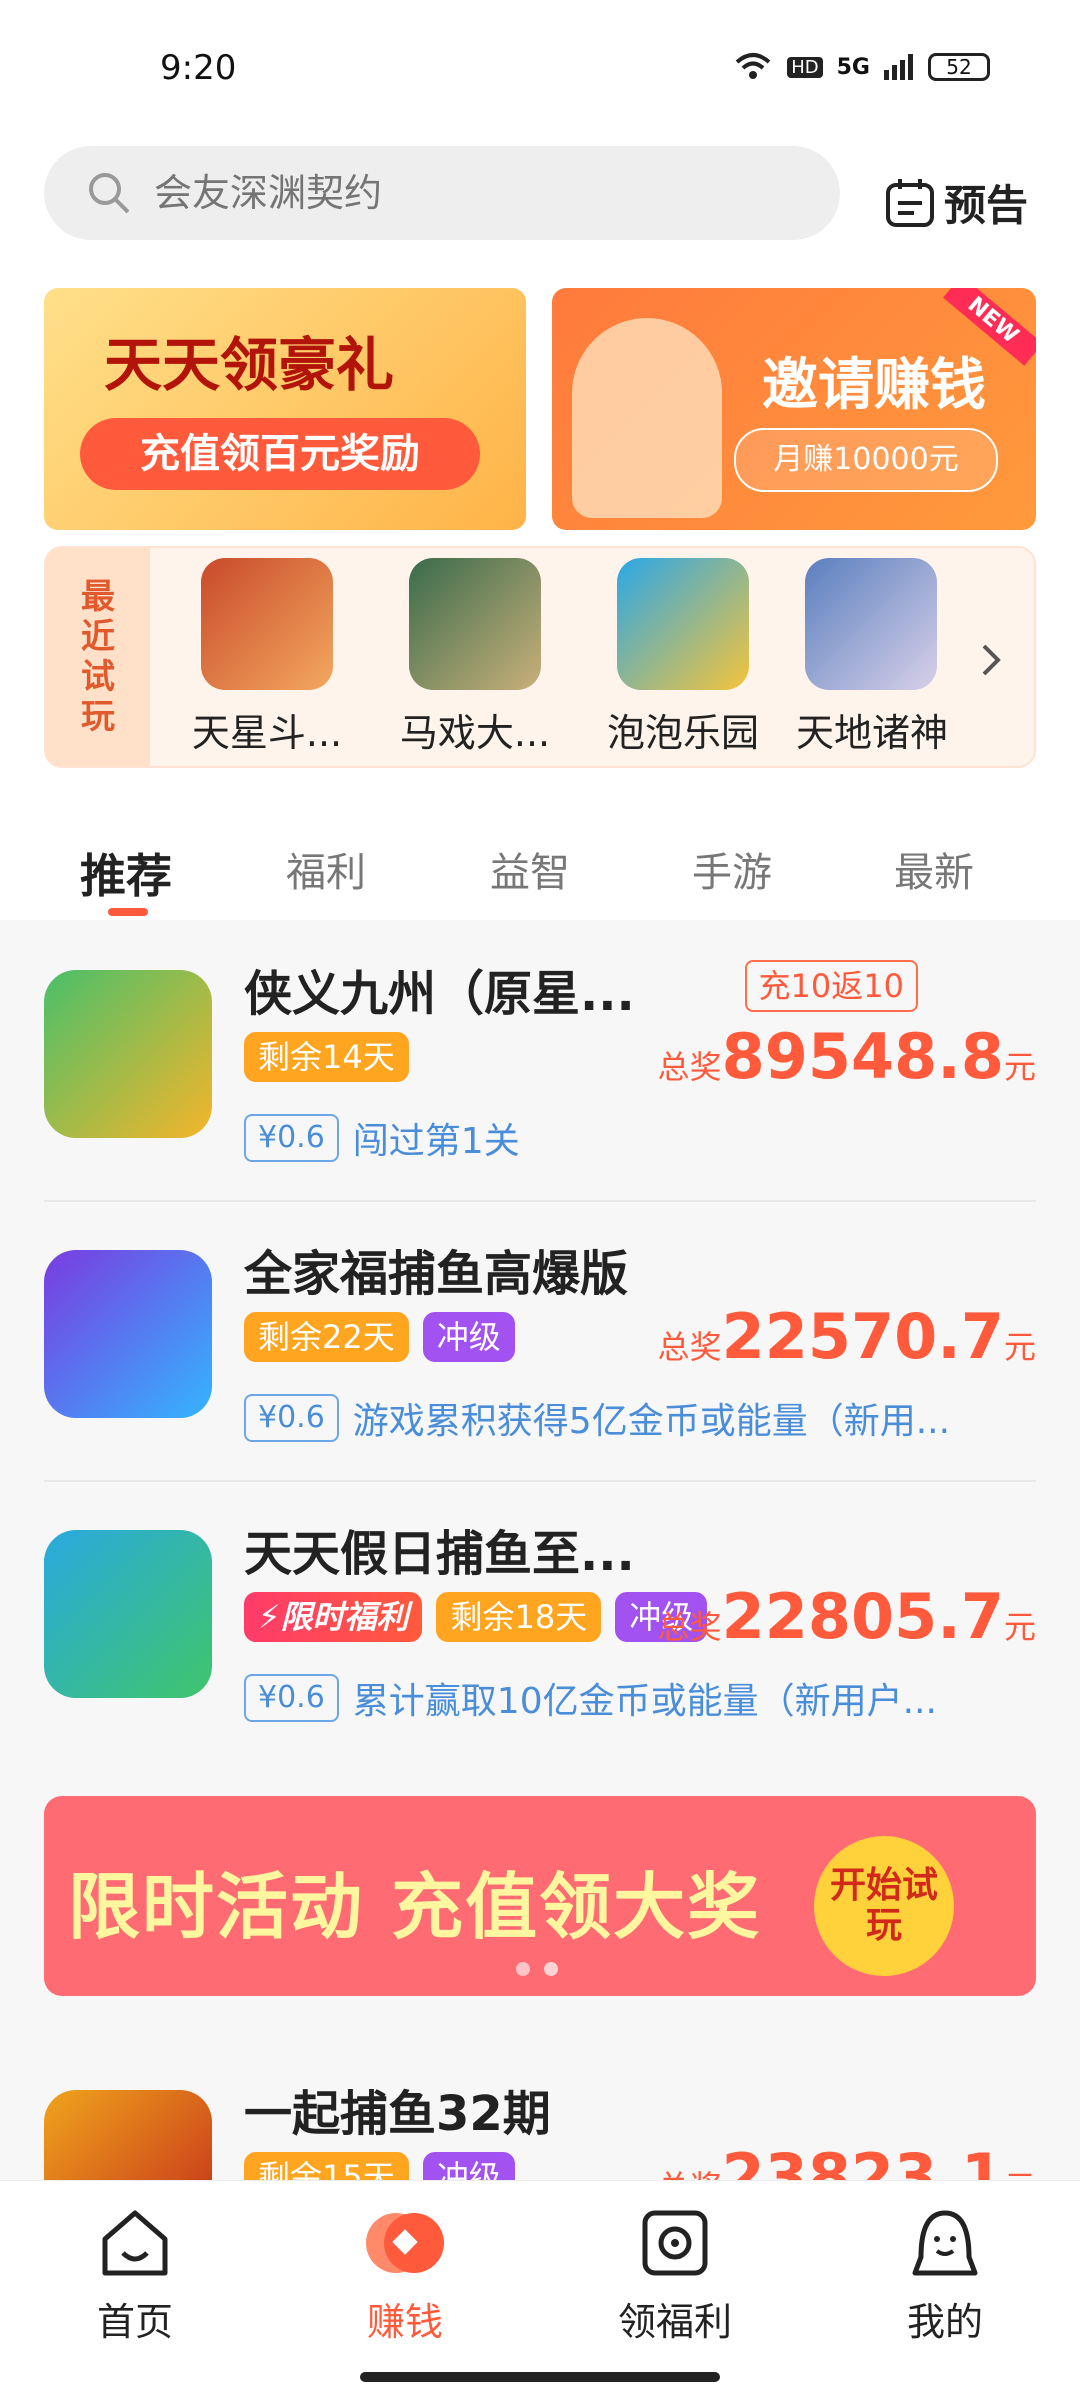 The height and width of the screenshot is (2401, 1080). I want to click on search-bar, so click(442, 193).